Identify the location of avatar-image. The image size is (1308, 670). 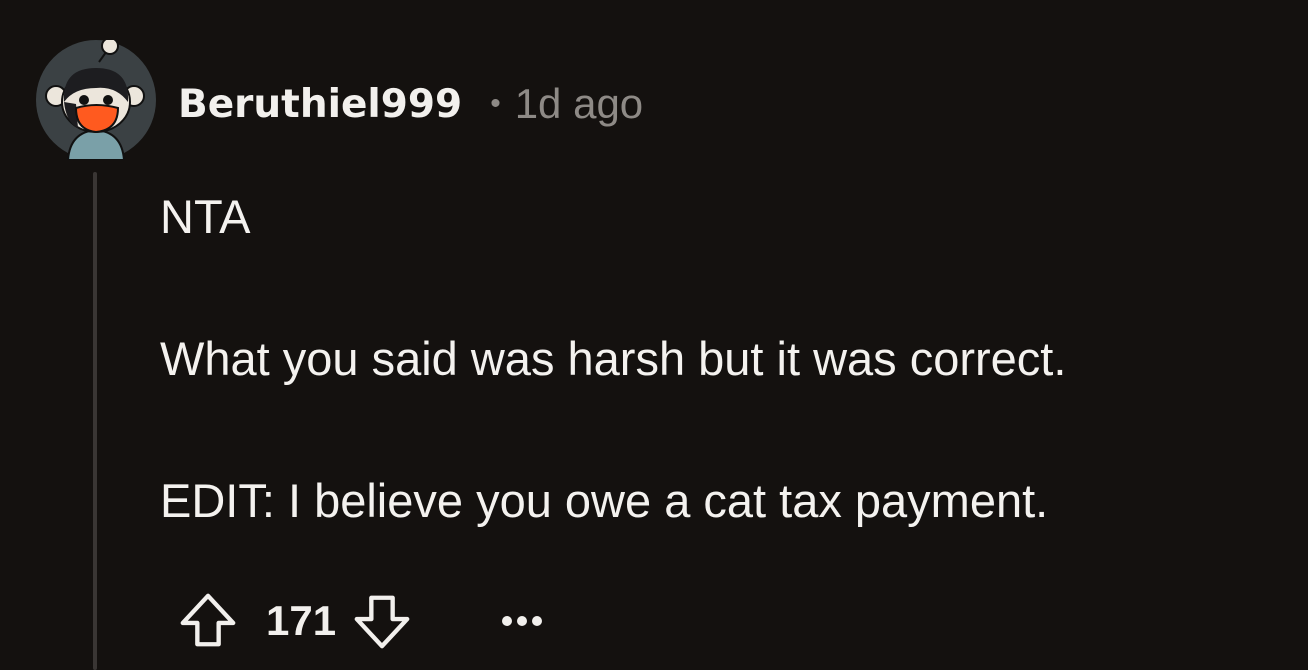
(96, 100).